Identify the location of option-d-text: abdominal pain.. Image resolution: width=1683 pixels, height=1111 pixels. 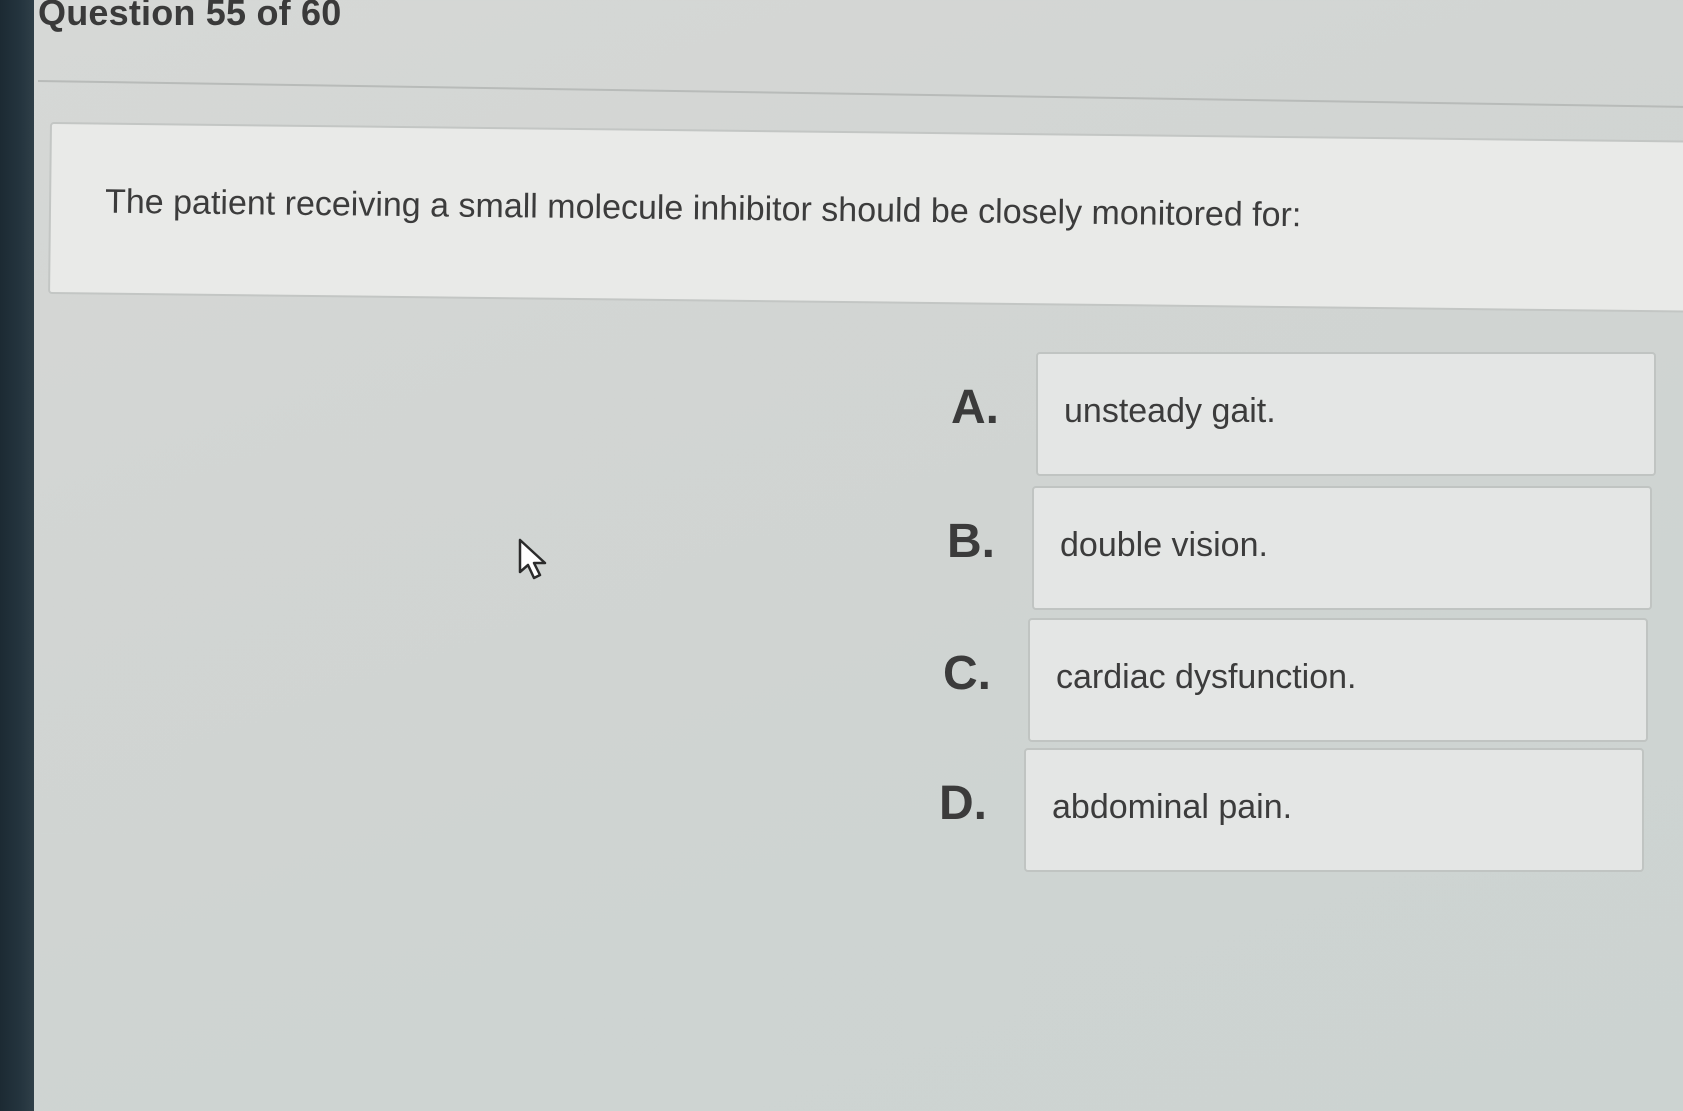
(1172, 807).